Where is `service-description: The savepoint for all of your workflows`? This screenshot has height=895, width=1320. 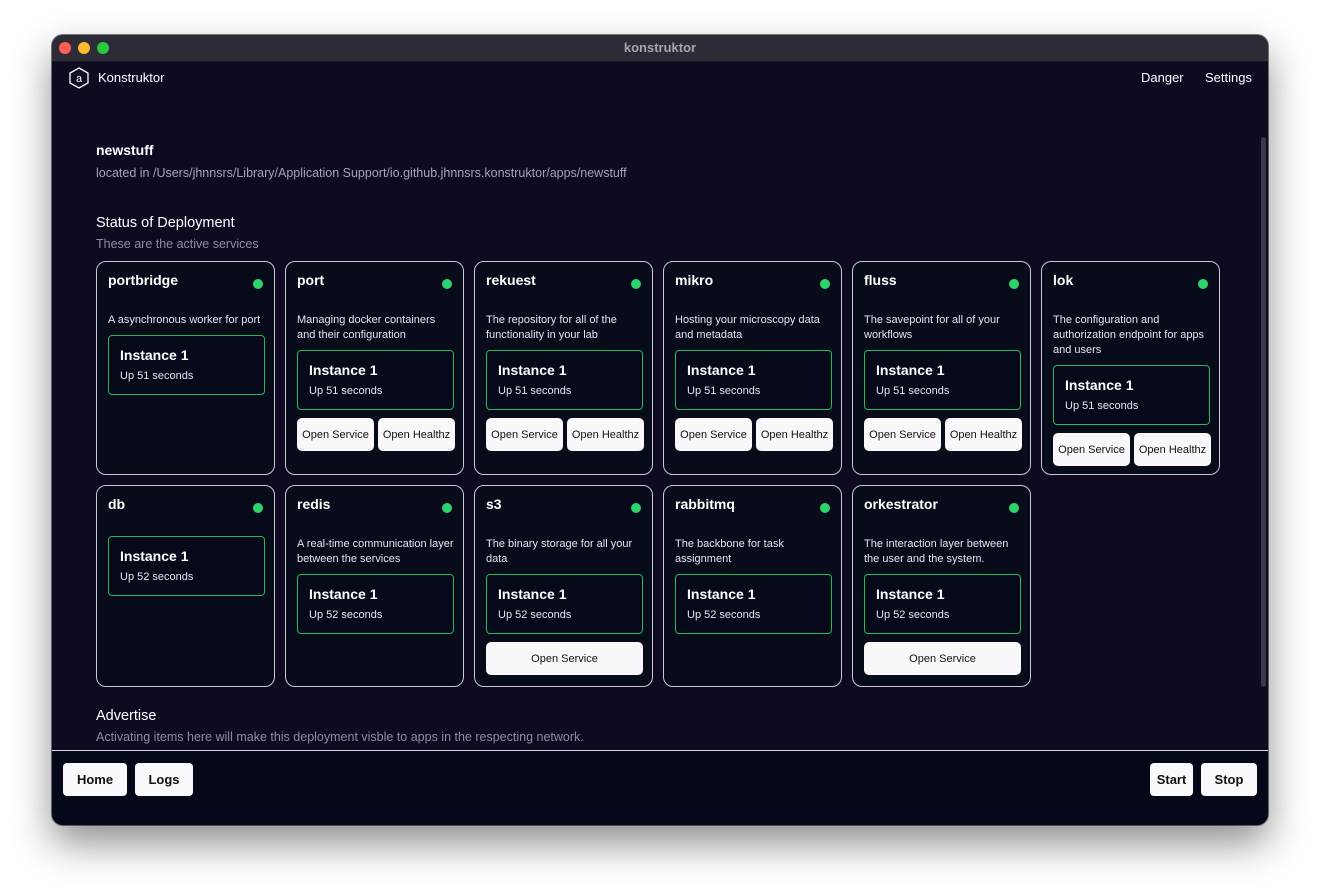
service-description: The savepoint for all of your workflows is located at coordinates (932, 327).